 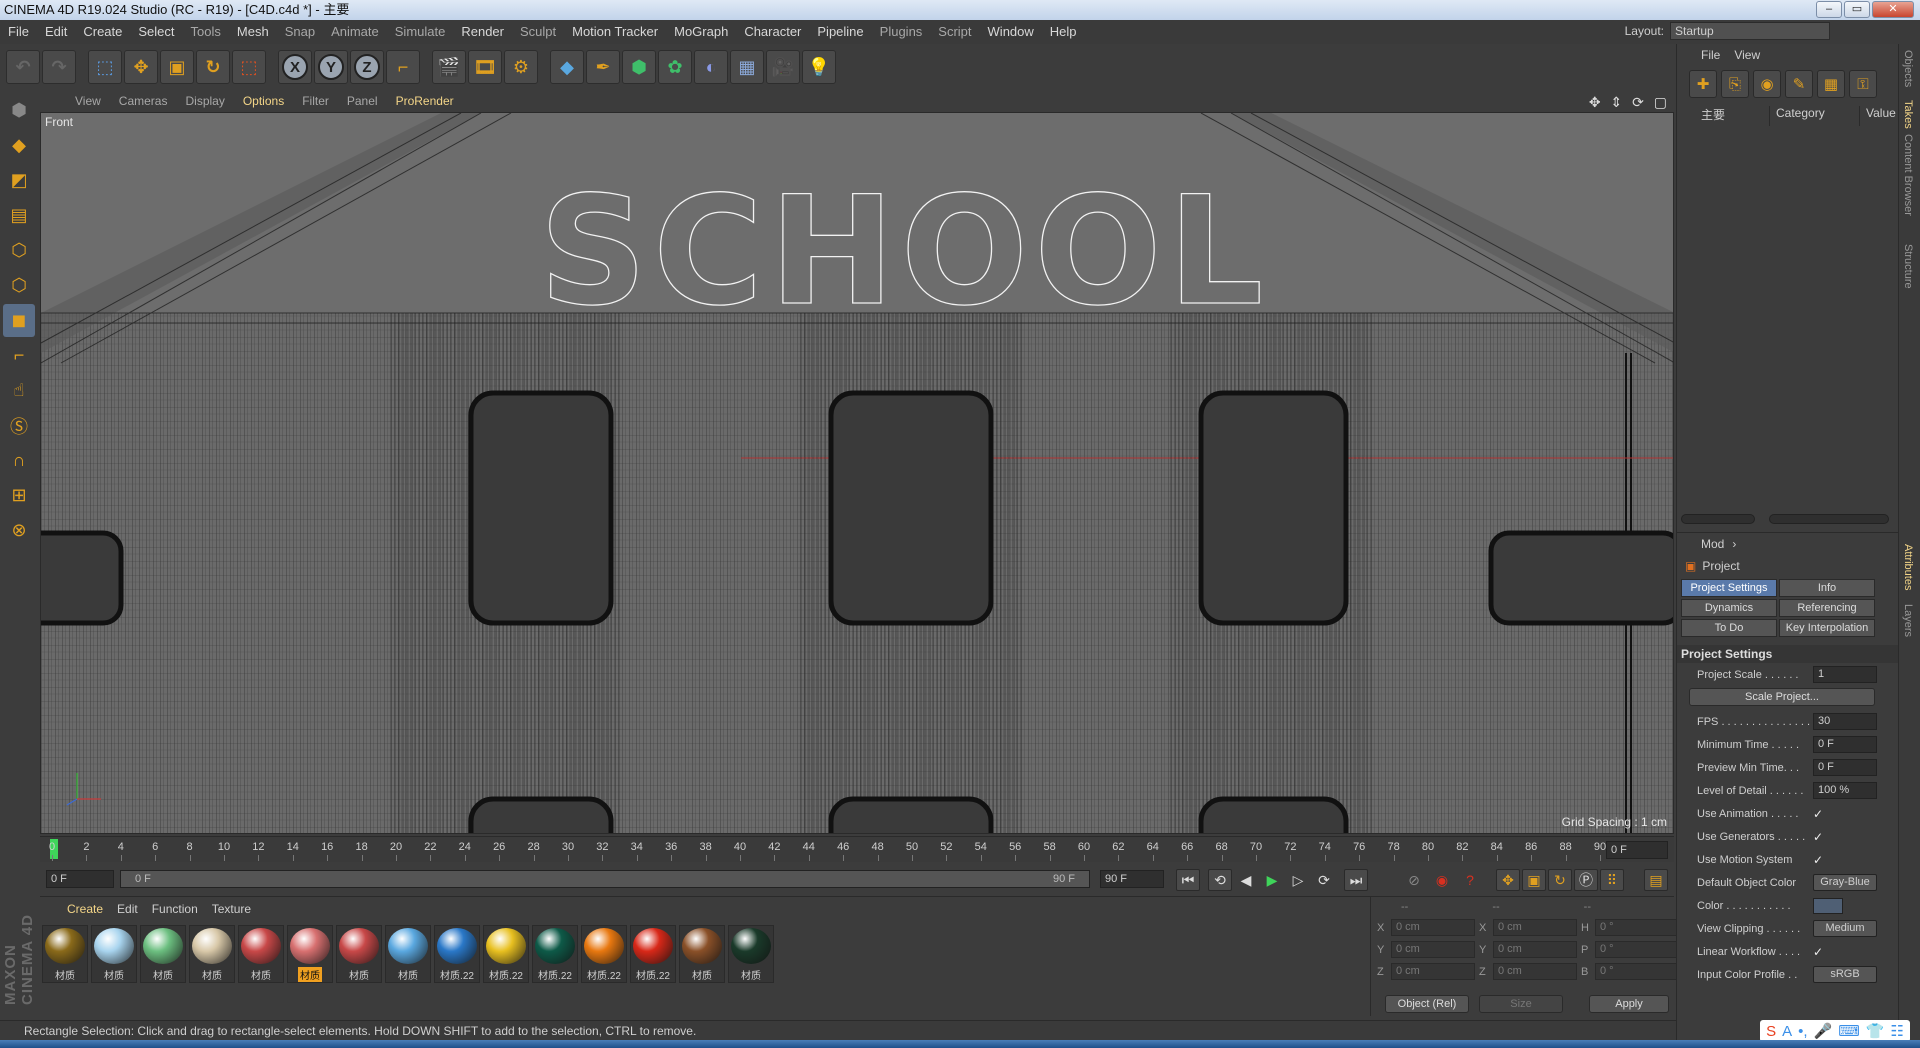 What do you see at coordinates (1629, 102) in the screenshot?
I see `viewport-nav-icons: ✥ ⇕ ⟳ ▢` at bounding box center [1629, 102].